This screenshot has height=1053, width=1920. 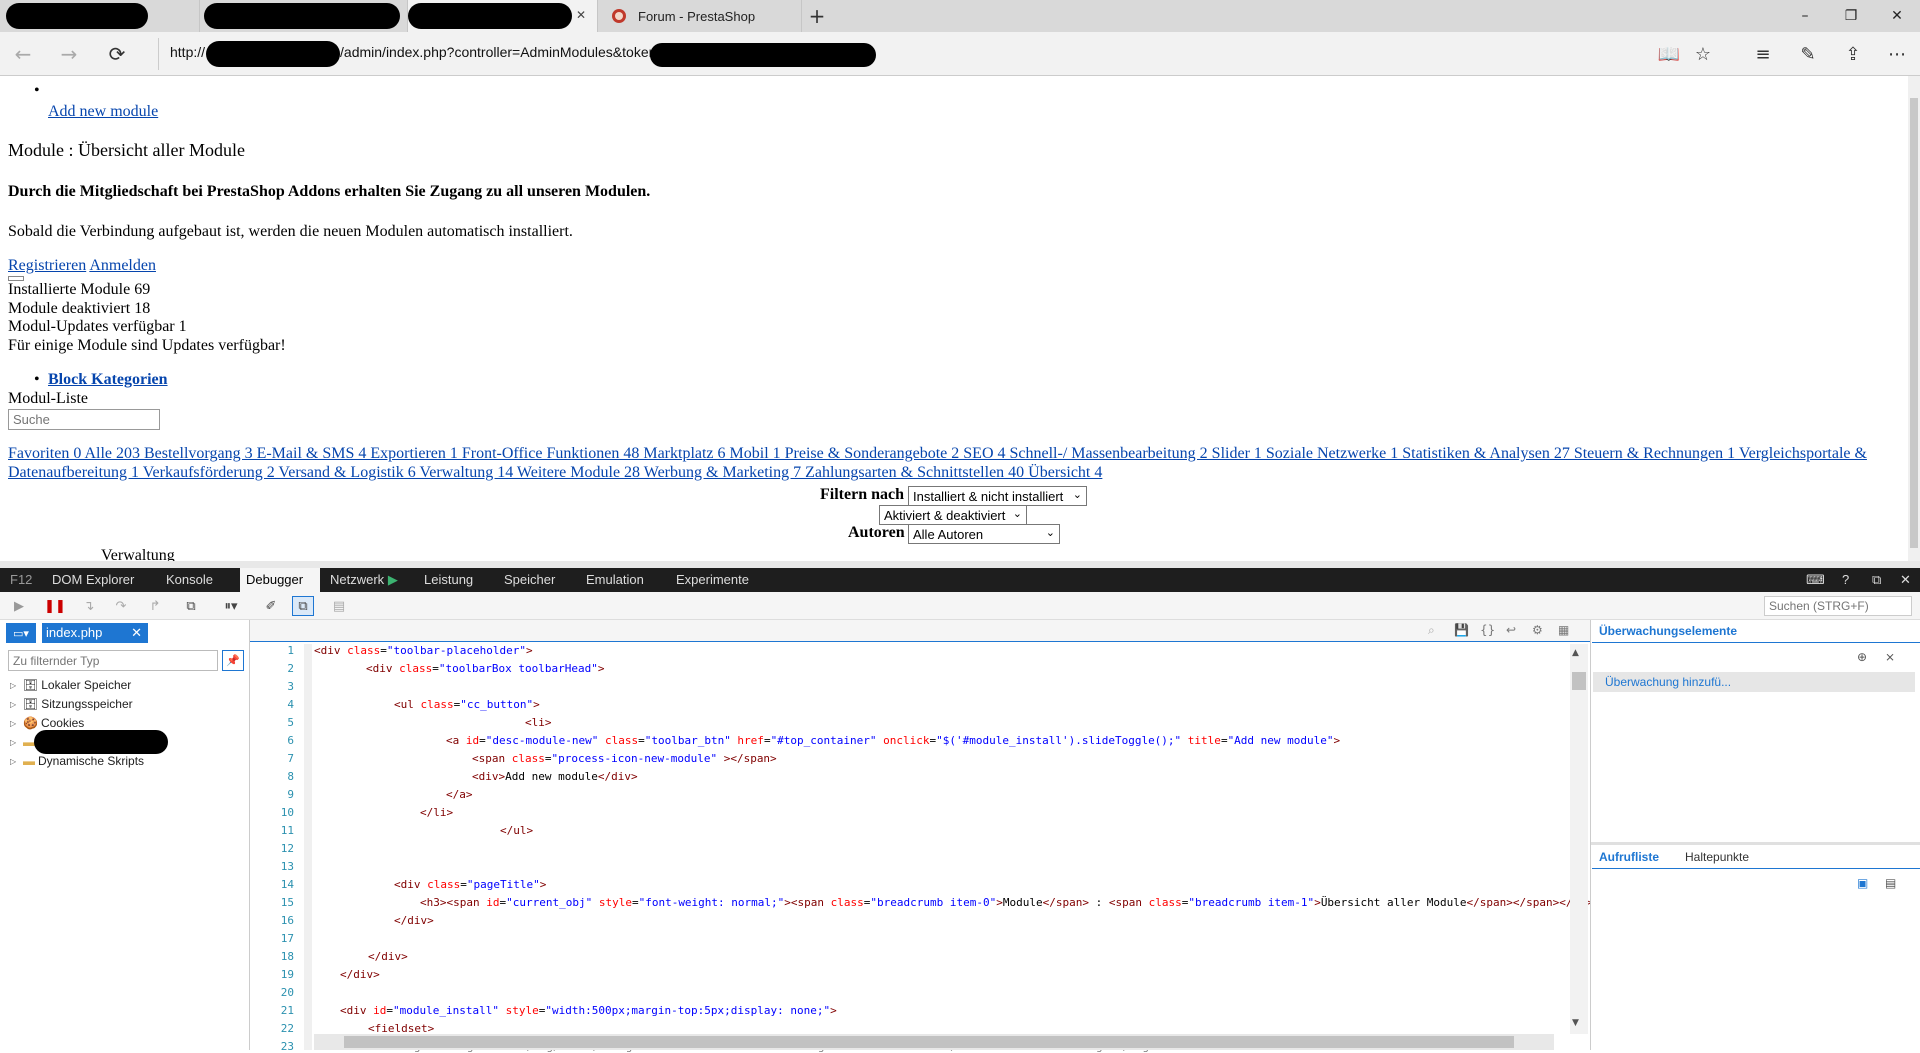 What do you see at coordinates (712, 580) in the screenshot?
I see `tab-experiments: Experimente` at bounding box center [712, 580].